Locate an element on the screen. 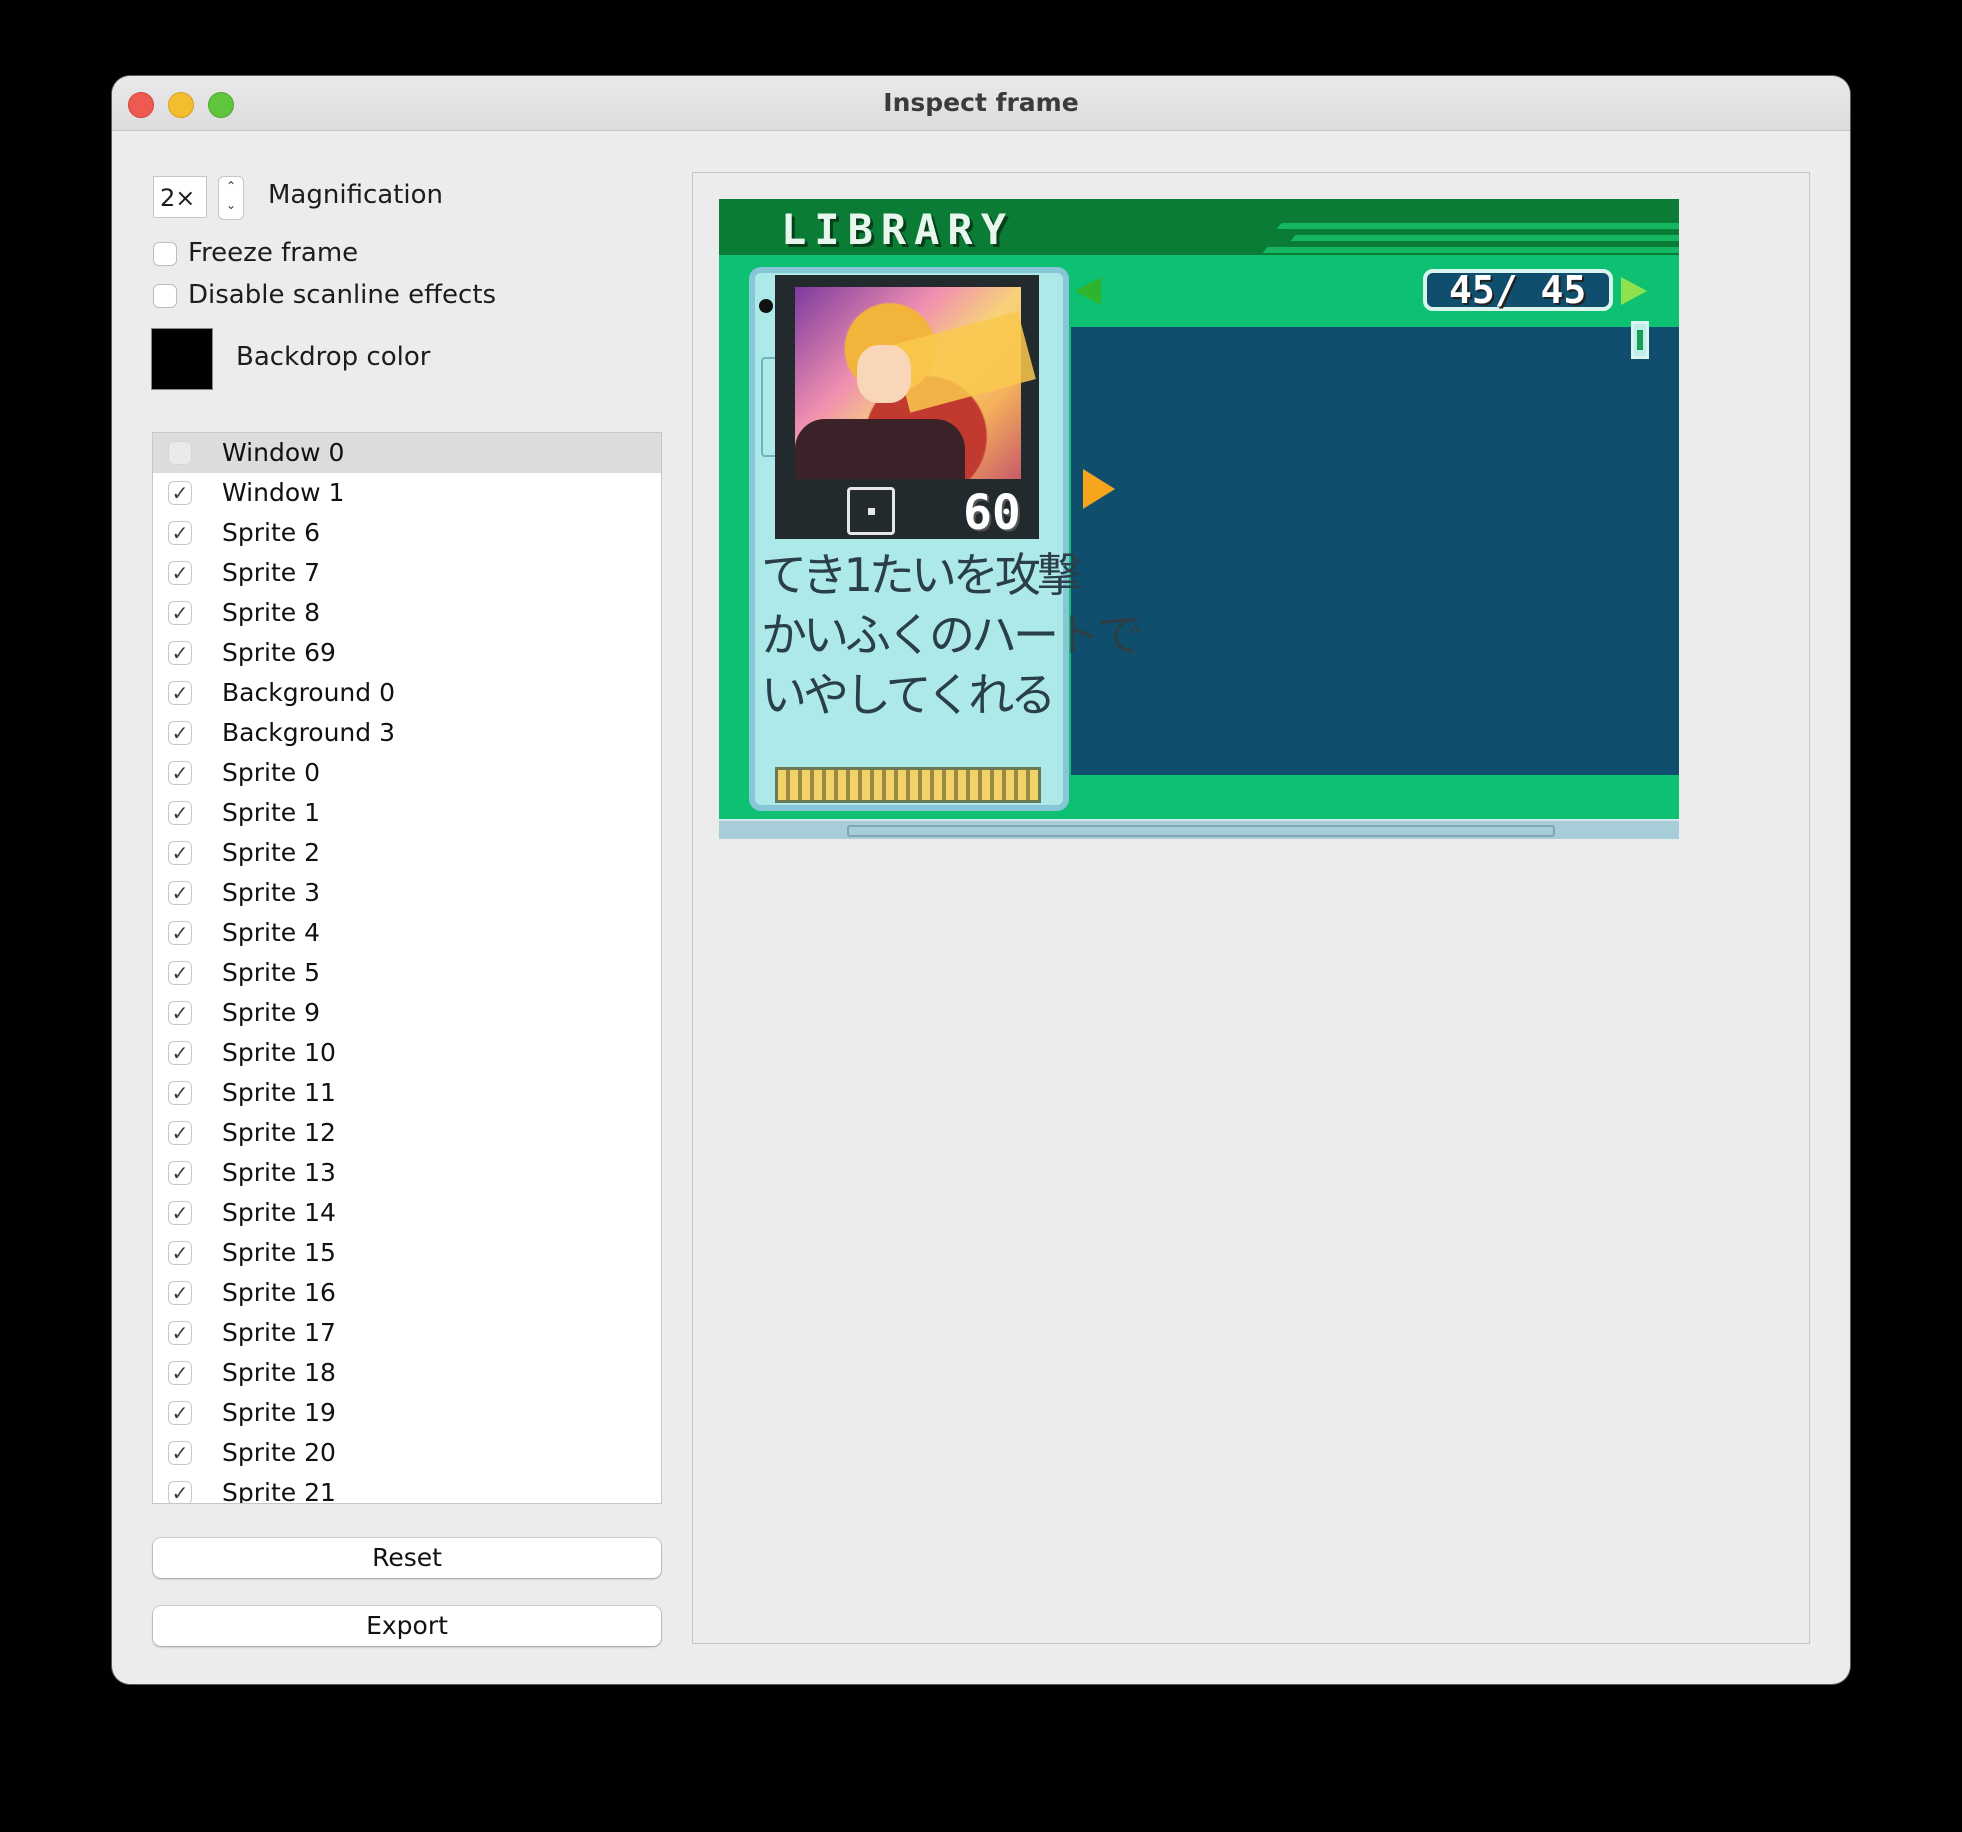 The image size is (1962, 1832). layer-row: ✓ Sprite 16 is located at coordinates (407, 1293).